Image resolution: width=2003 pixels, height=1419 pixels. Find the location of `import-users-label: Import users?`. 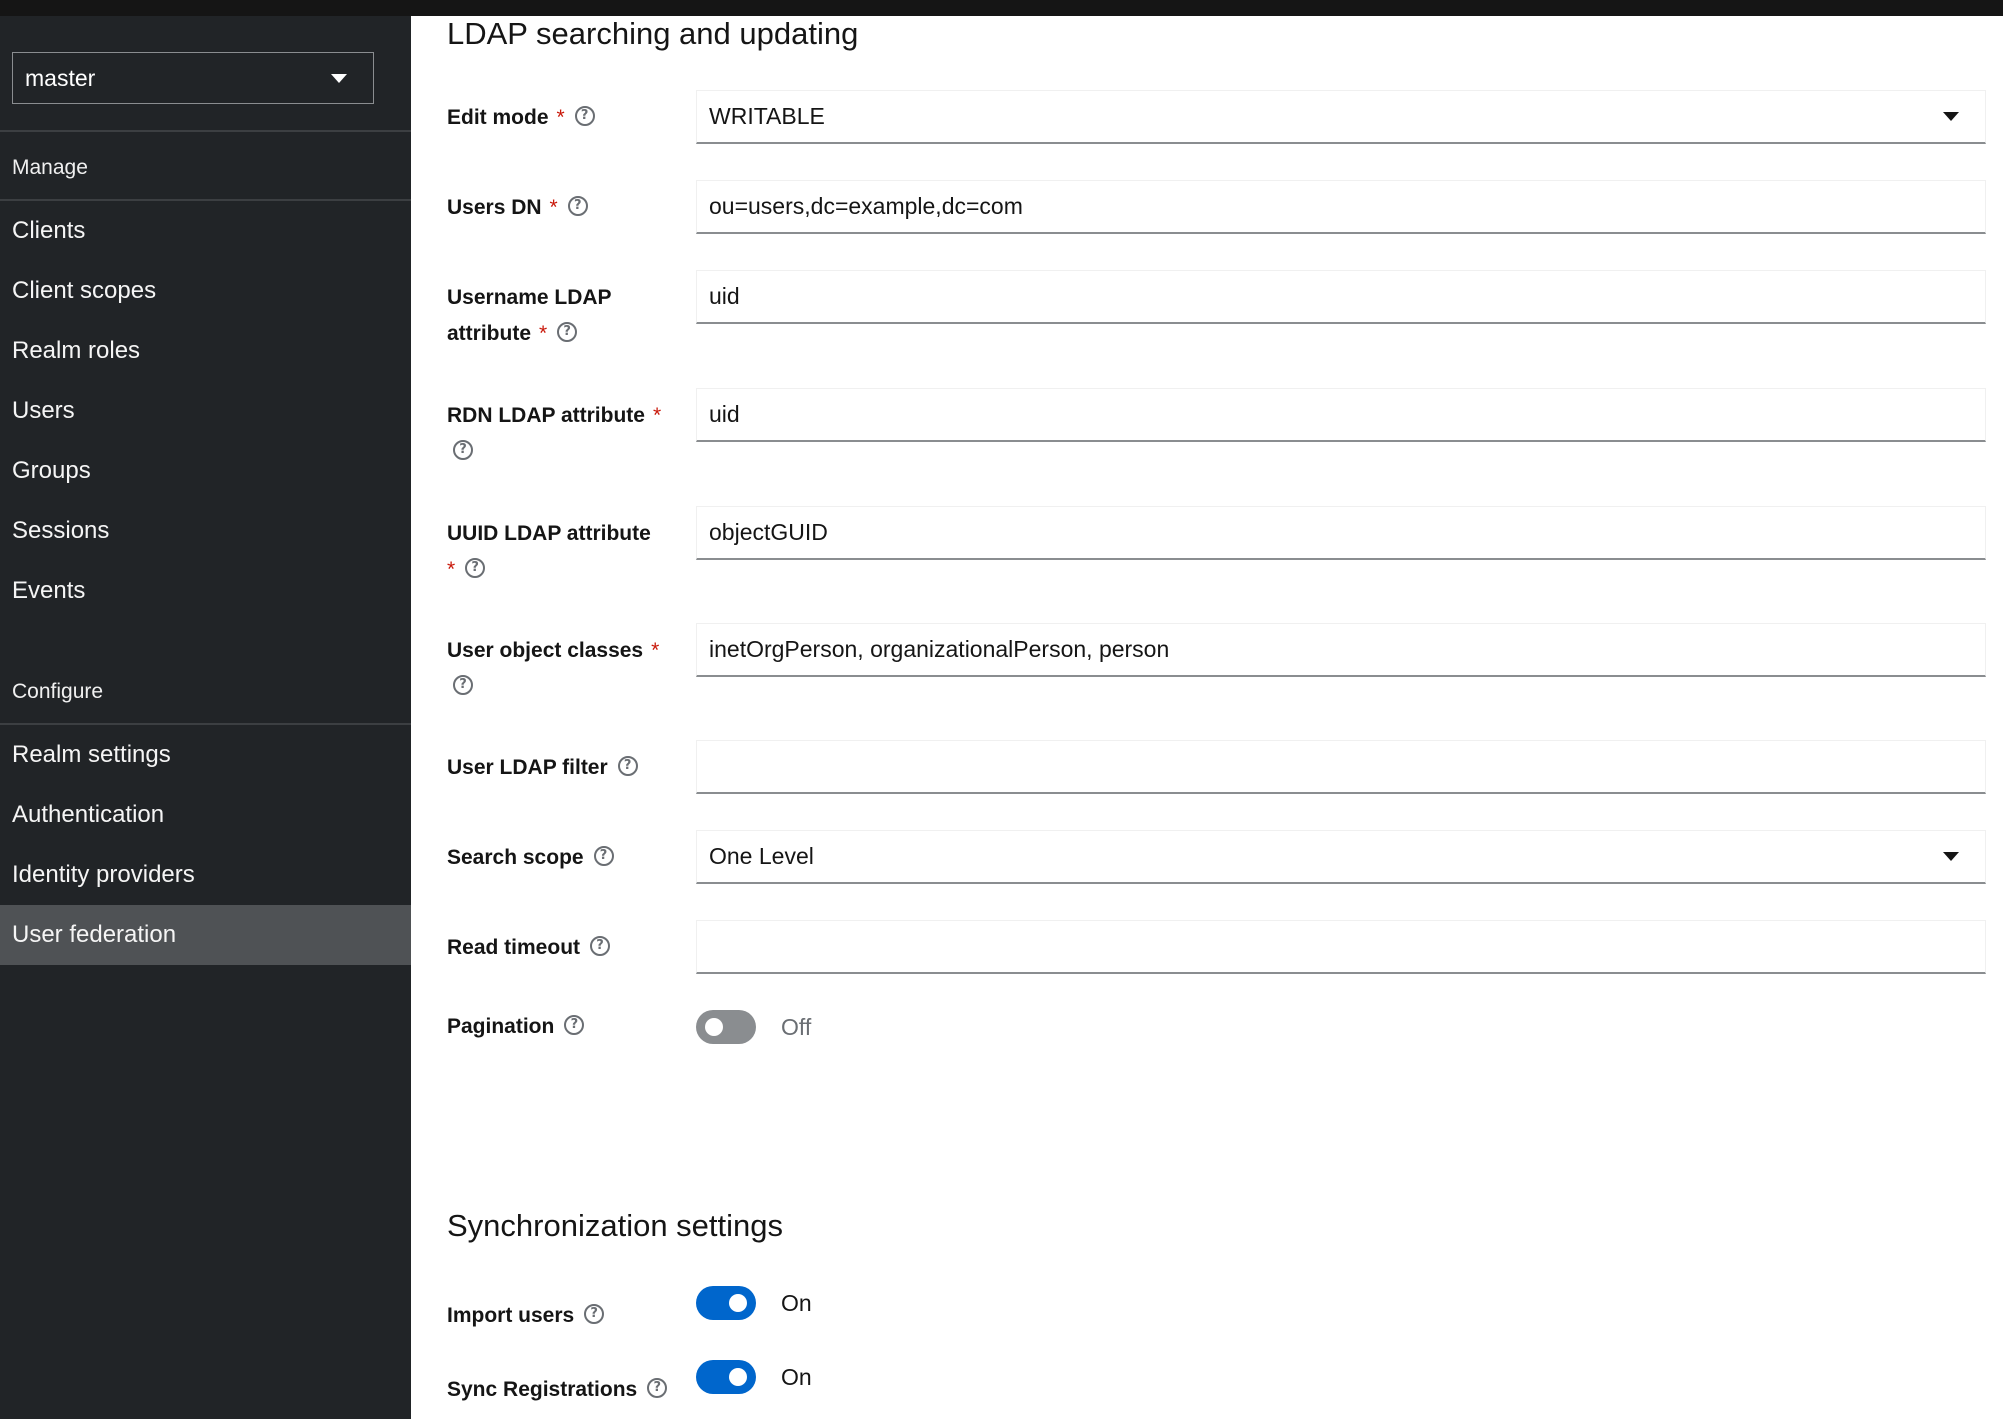

import-users-label: Import users? is located at coordinates (562, 1316).